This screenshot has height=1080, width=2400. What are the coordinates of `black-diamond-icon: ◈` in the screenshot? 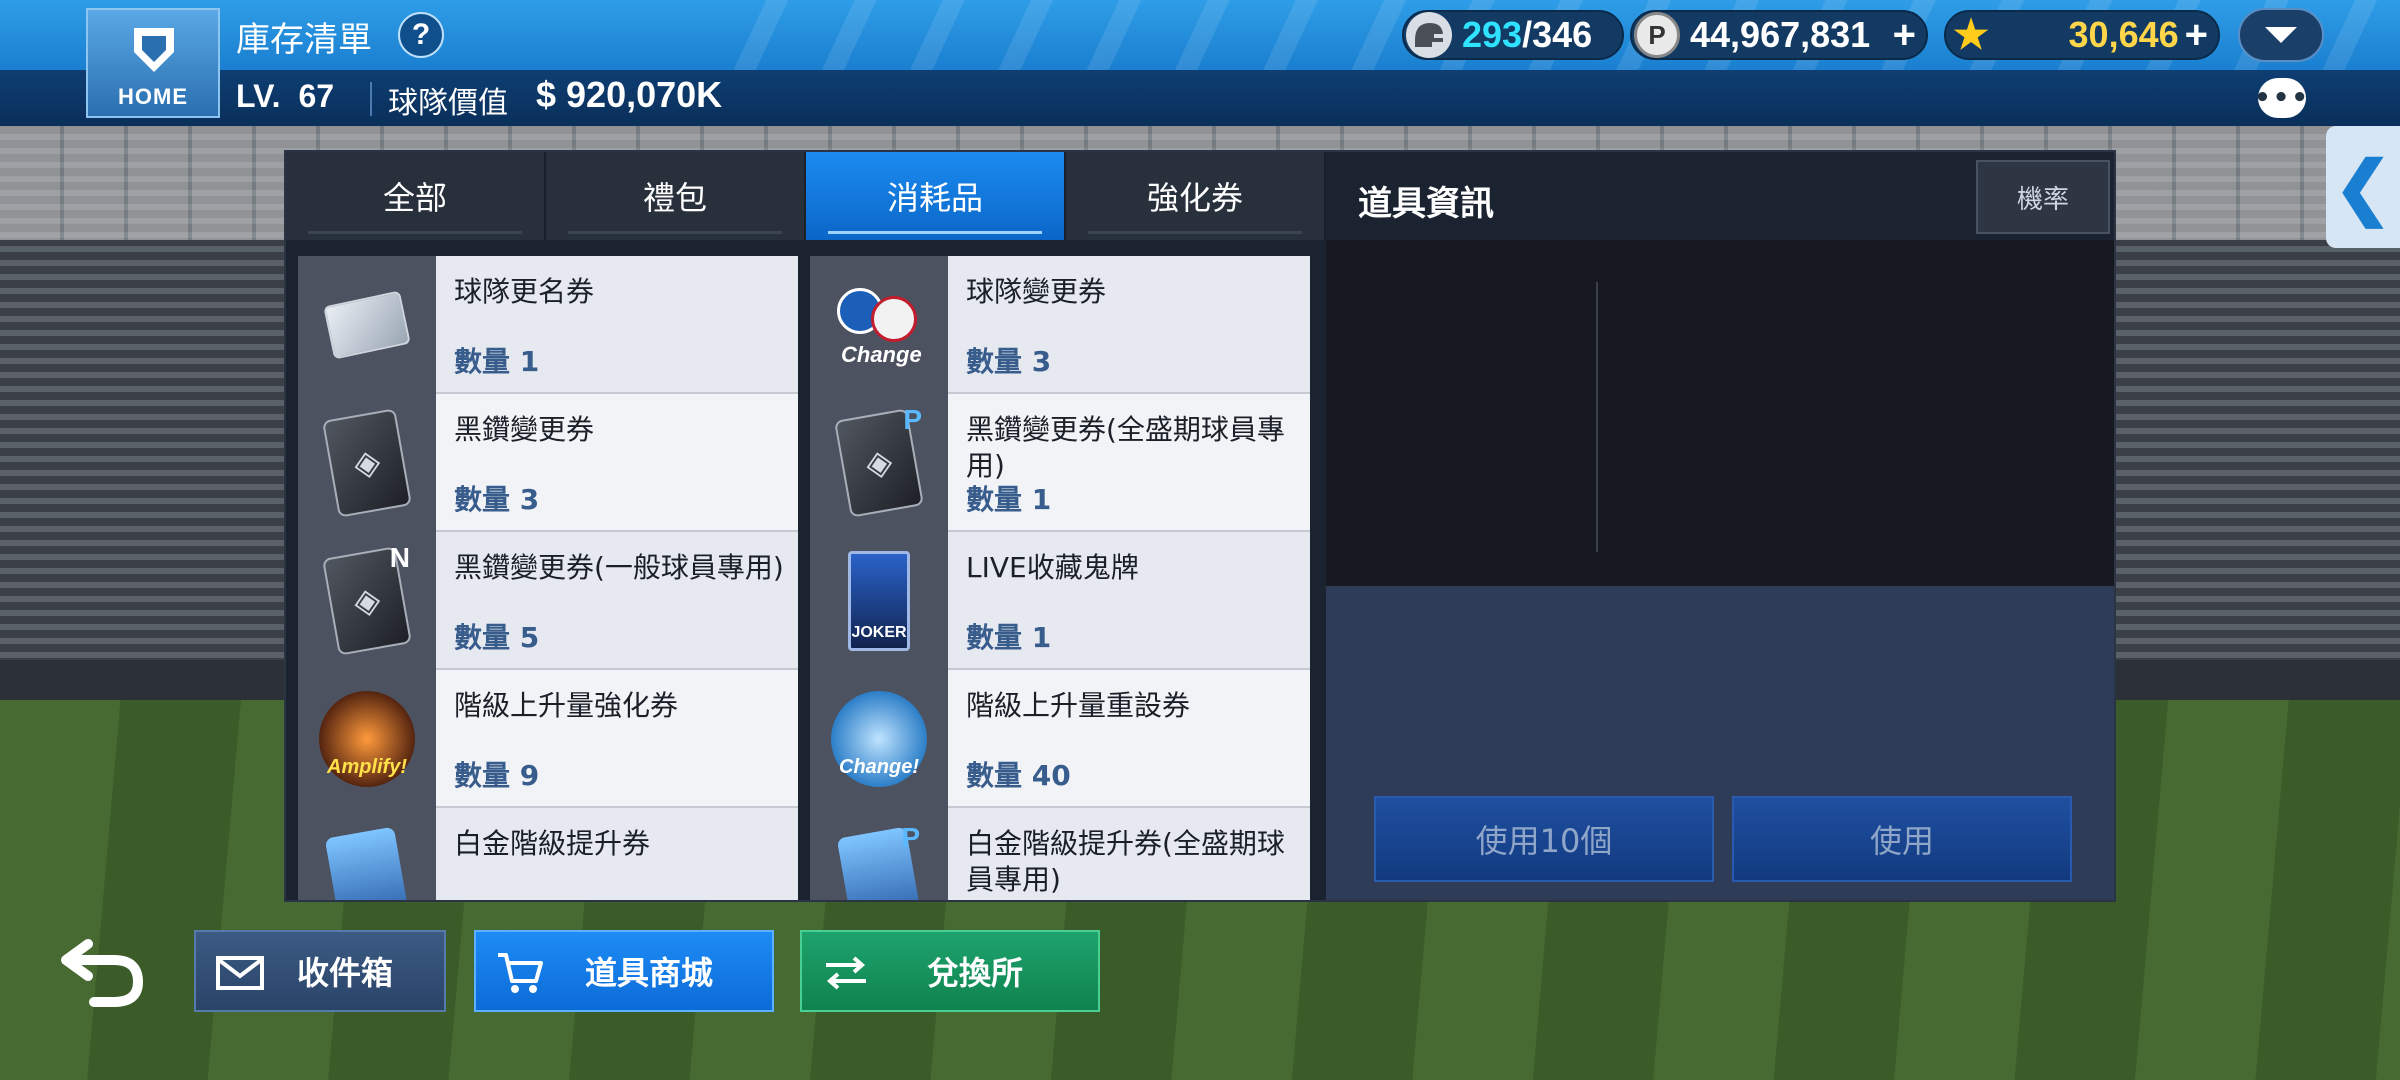 It's located at (367, 463).